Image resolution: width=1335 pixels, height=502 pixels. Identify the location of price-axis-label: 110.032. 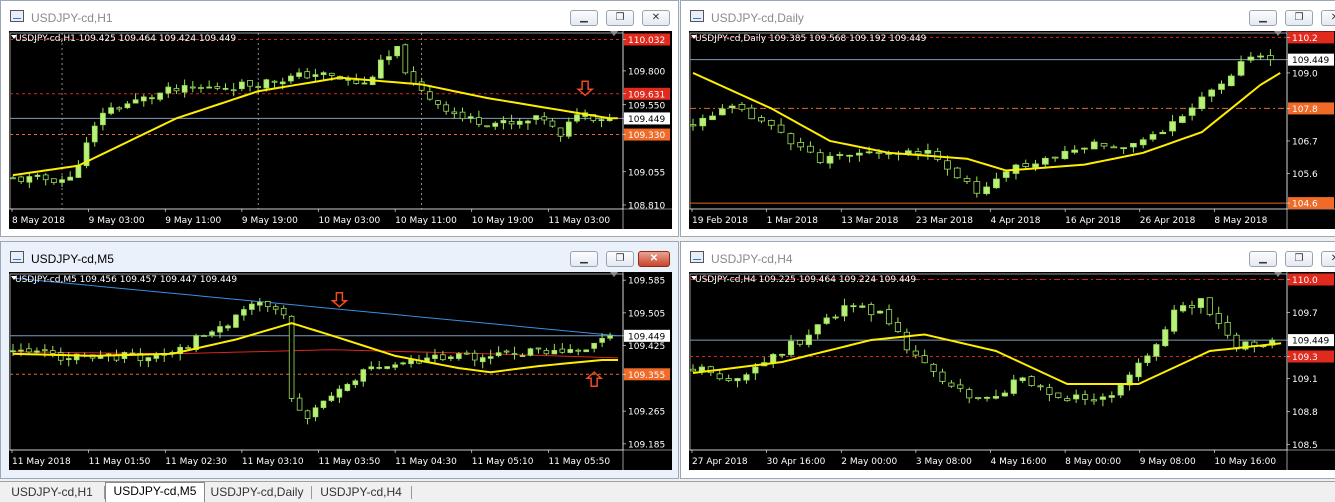
(646, 41).